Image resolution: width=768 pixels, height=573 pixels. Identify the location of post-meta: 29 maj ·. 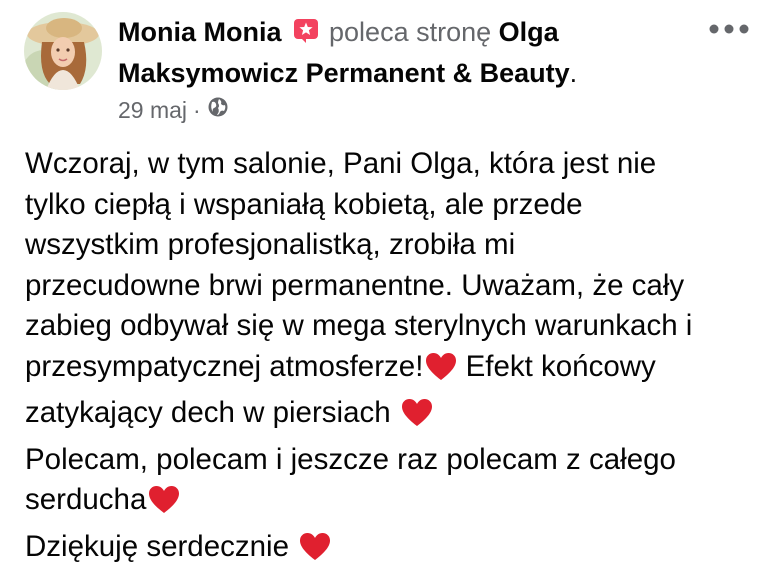
(173, 110).